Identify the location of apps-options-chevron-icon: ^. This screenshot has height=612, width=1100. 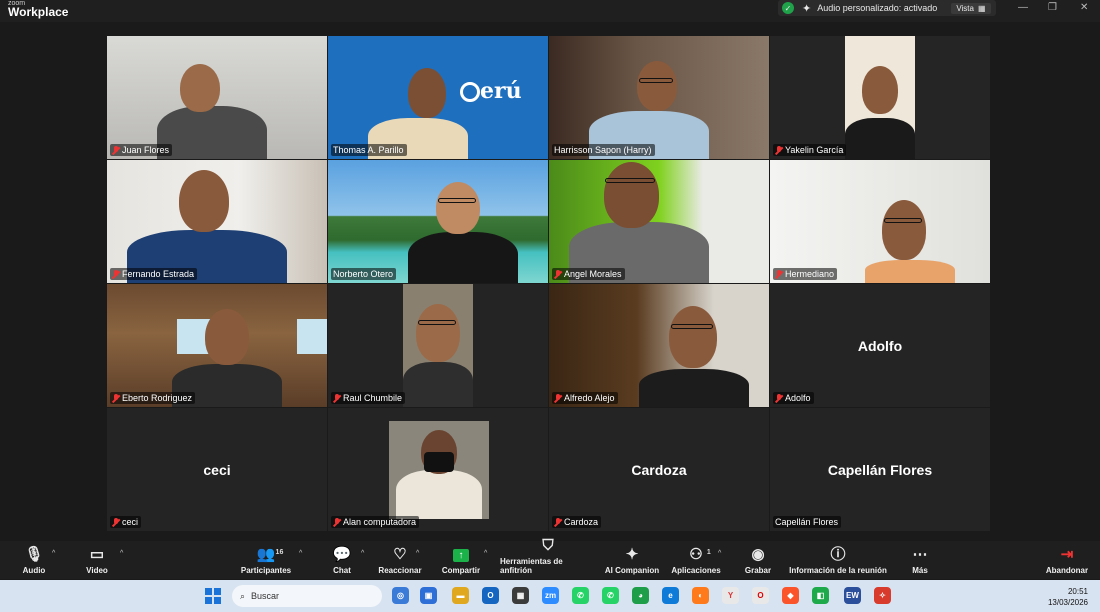
(719, 553).